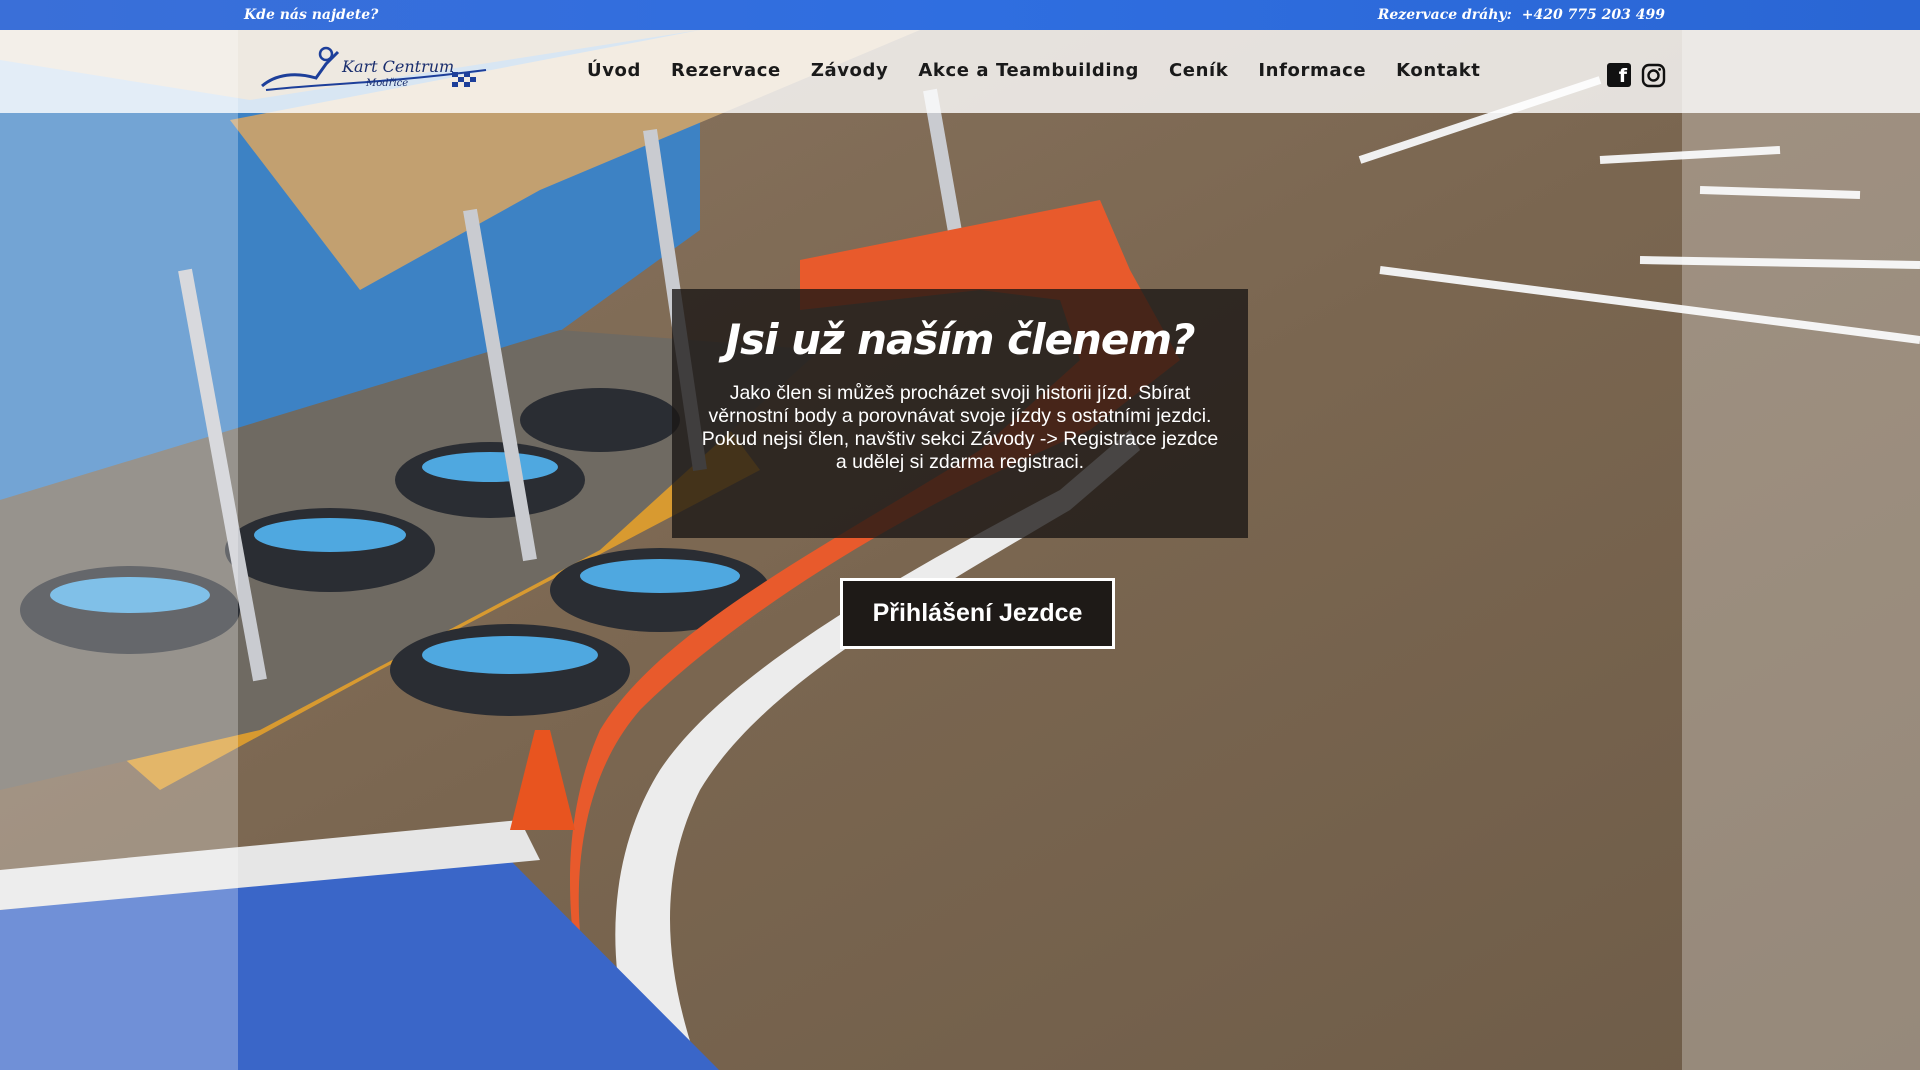  What do you see at coordinates (1438, 70) in the screenshot?
I see `nav-item-kontakt: Kontakt` at bounding box center [1438, 70].